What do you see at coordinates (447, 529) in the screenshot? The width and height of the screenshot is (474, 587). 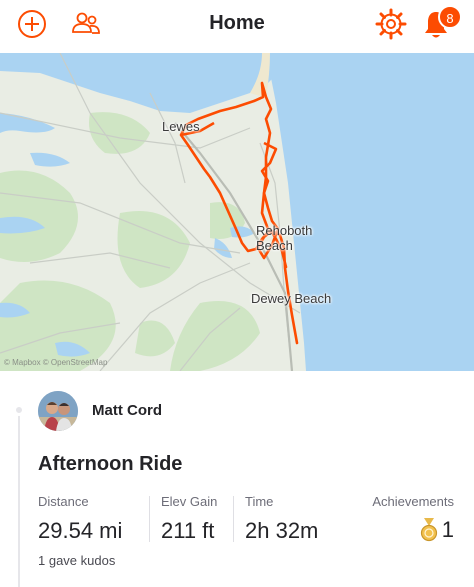 I see `stat-value: 1` at bounding box center [447, 529].